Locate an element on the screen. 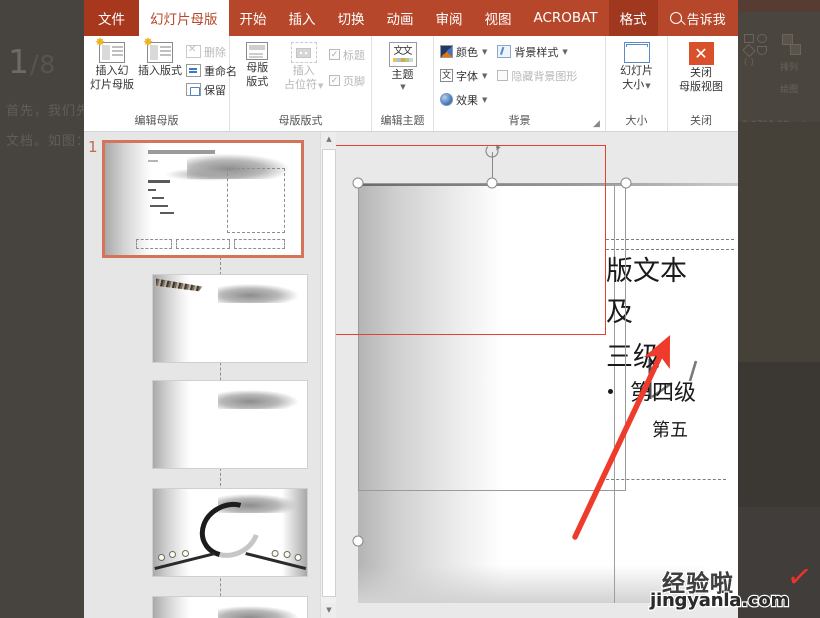 The height and width of the screenshot is (618, 820). footer-checkbox-label: 页脚 is located at coordinates (354, 81).